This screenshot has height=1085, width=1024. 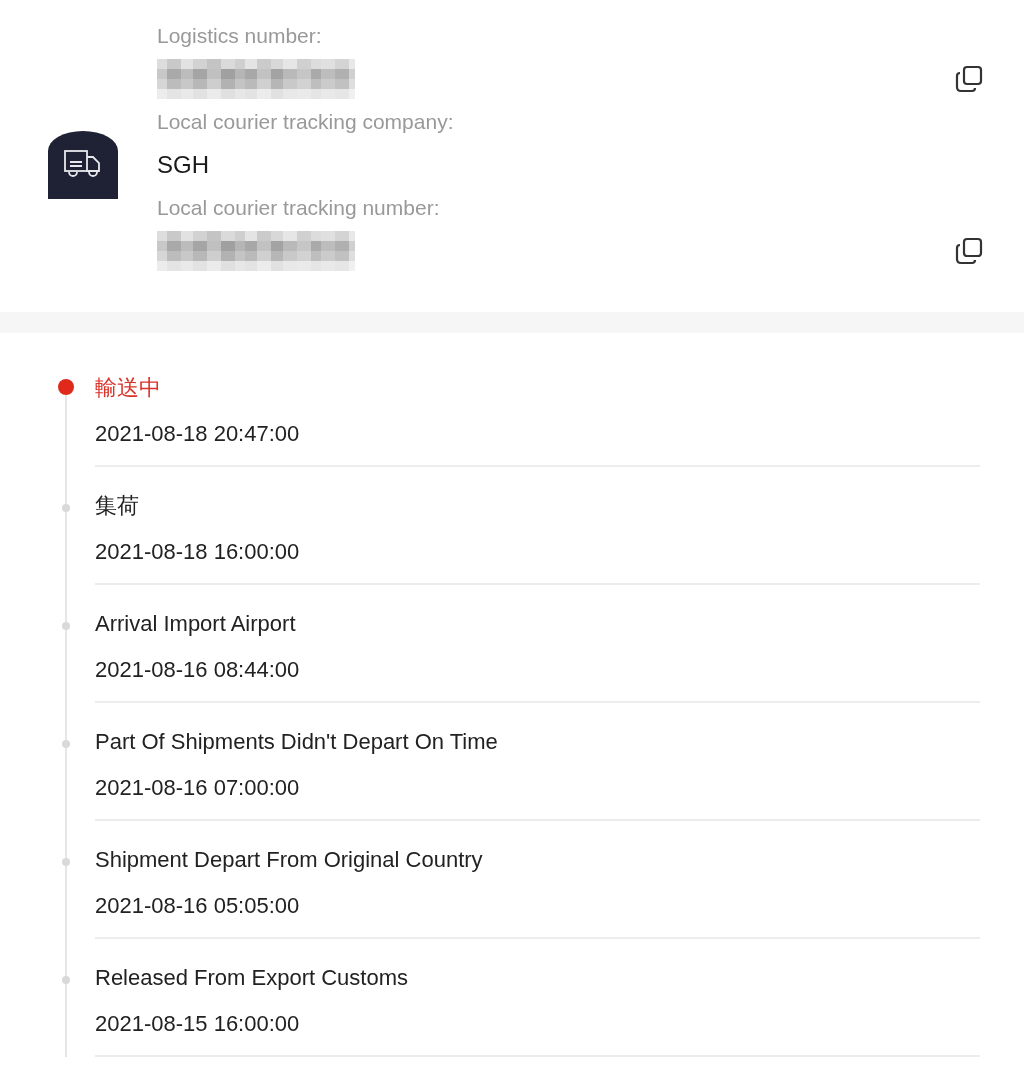 What do you see at coordinates (289, 860) in the screenshot?
I see `event-title: Shipment Depart From Original Country` at bounding box center [289, 860].